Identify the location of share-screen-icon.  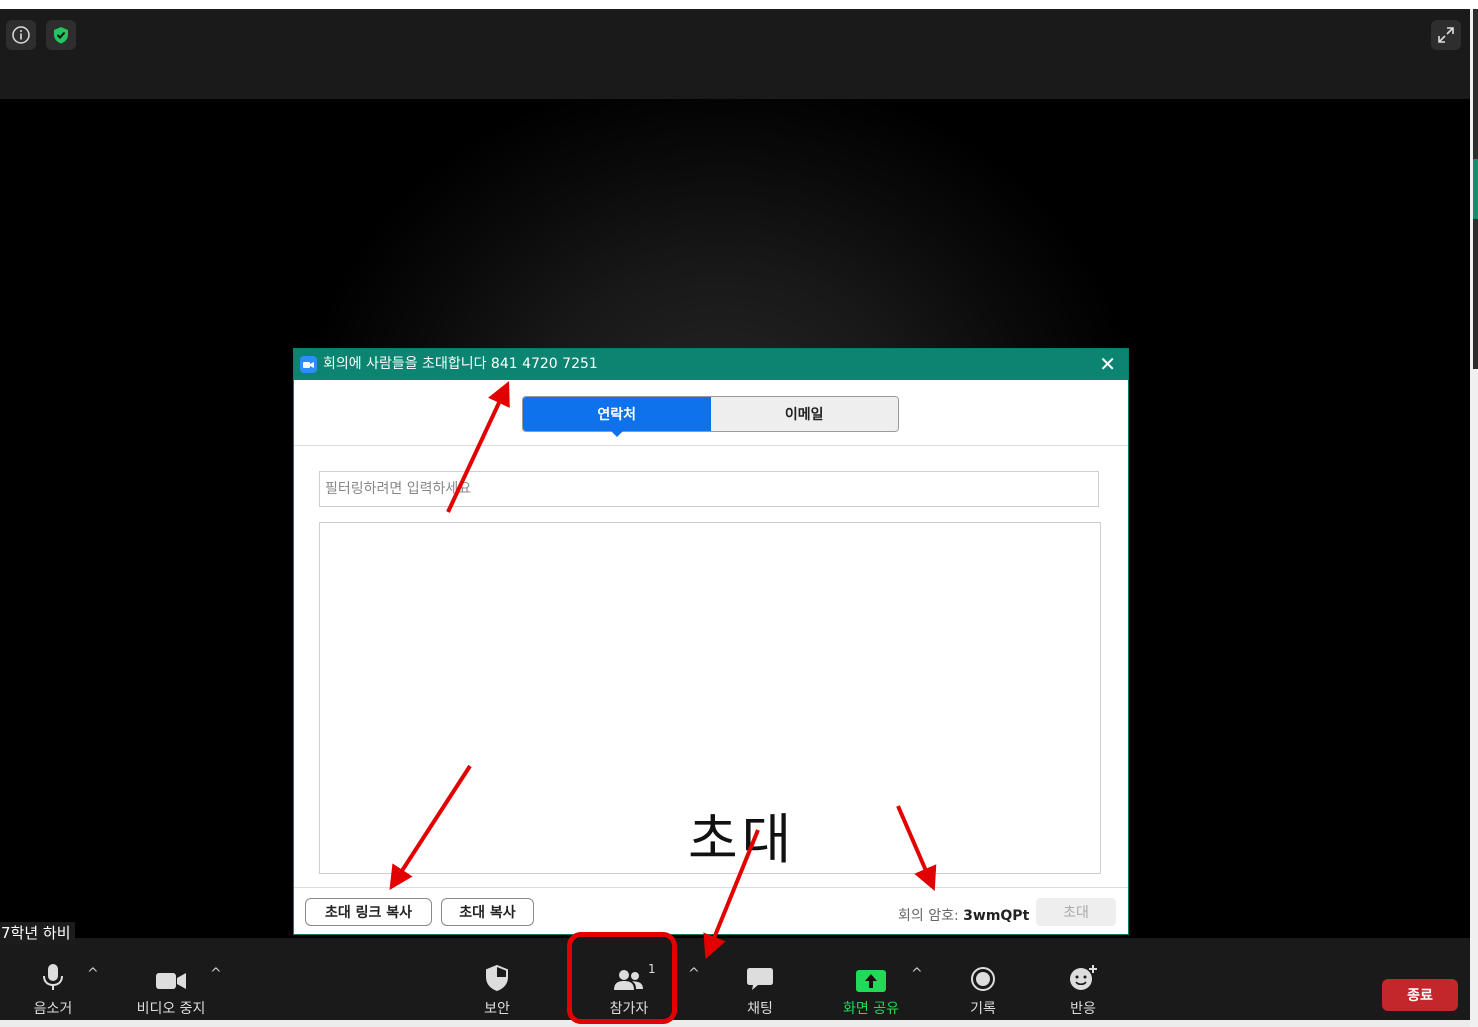
(871, 981).